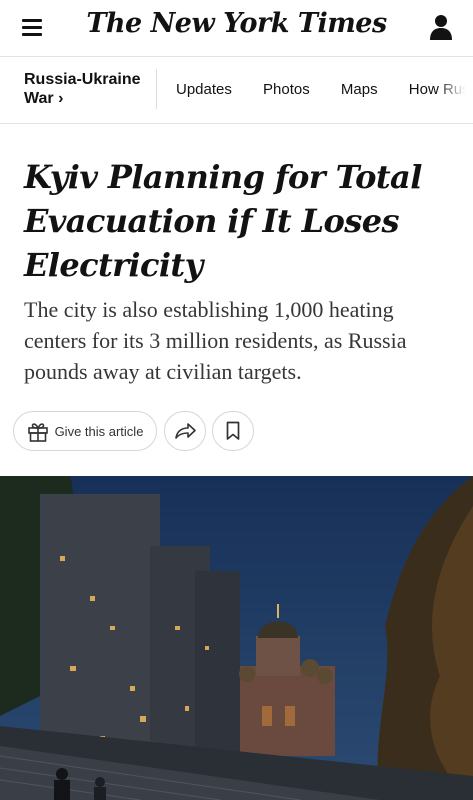 The image size is (473, 800). Describe the element at coordinates (86, 89) in the screenshot. I see `section-title-link: Russia-Ukraine War ›` at that location.